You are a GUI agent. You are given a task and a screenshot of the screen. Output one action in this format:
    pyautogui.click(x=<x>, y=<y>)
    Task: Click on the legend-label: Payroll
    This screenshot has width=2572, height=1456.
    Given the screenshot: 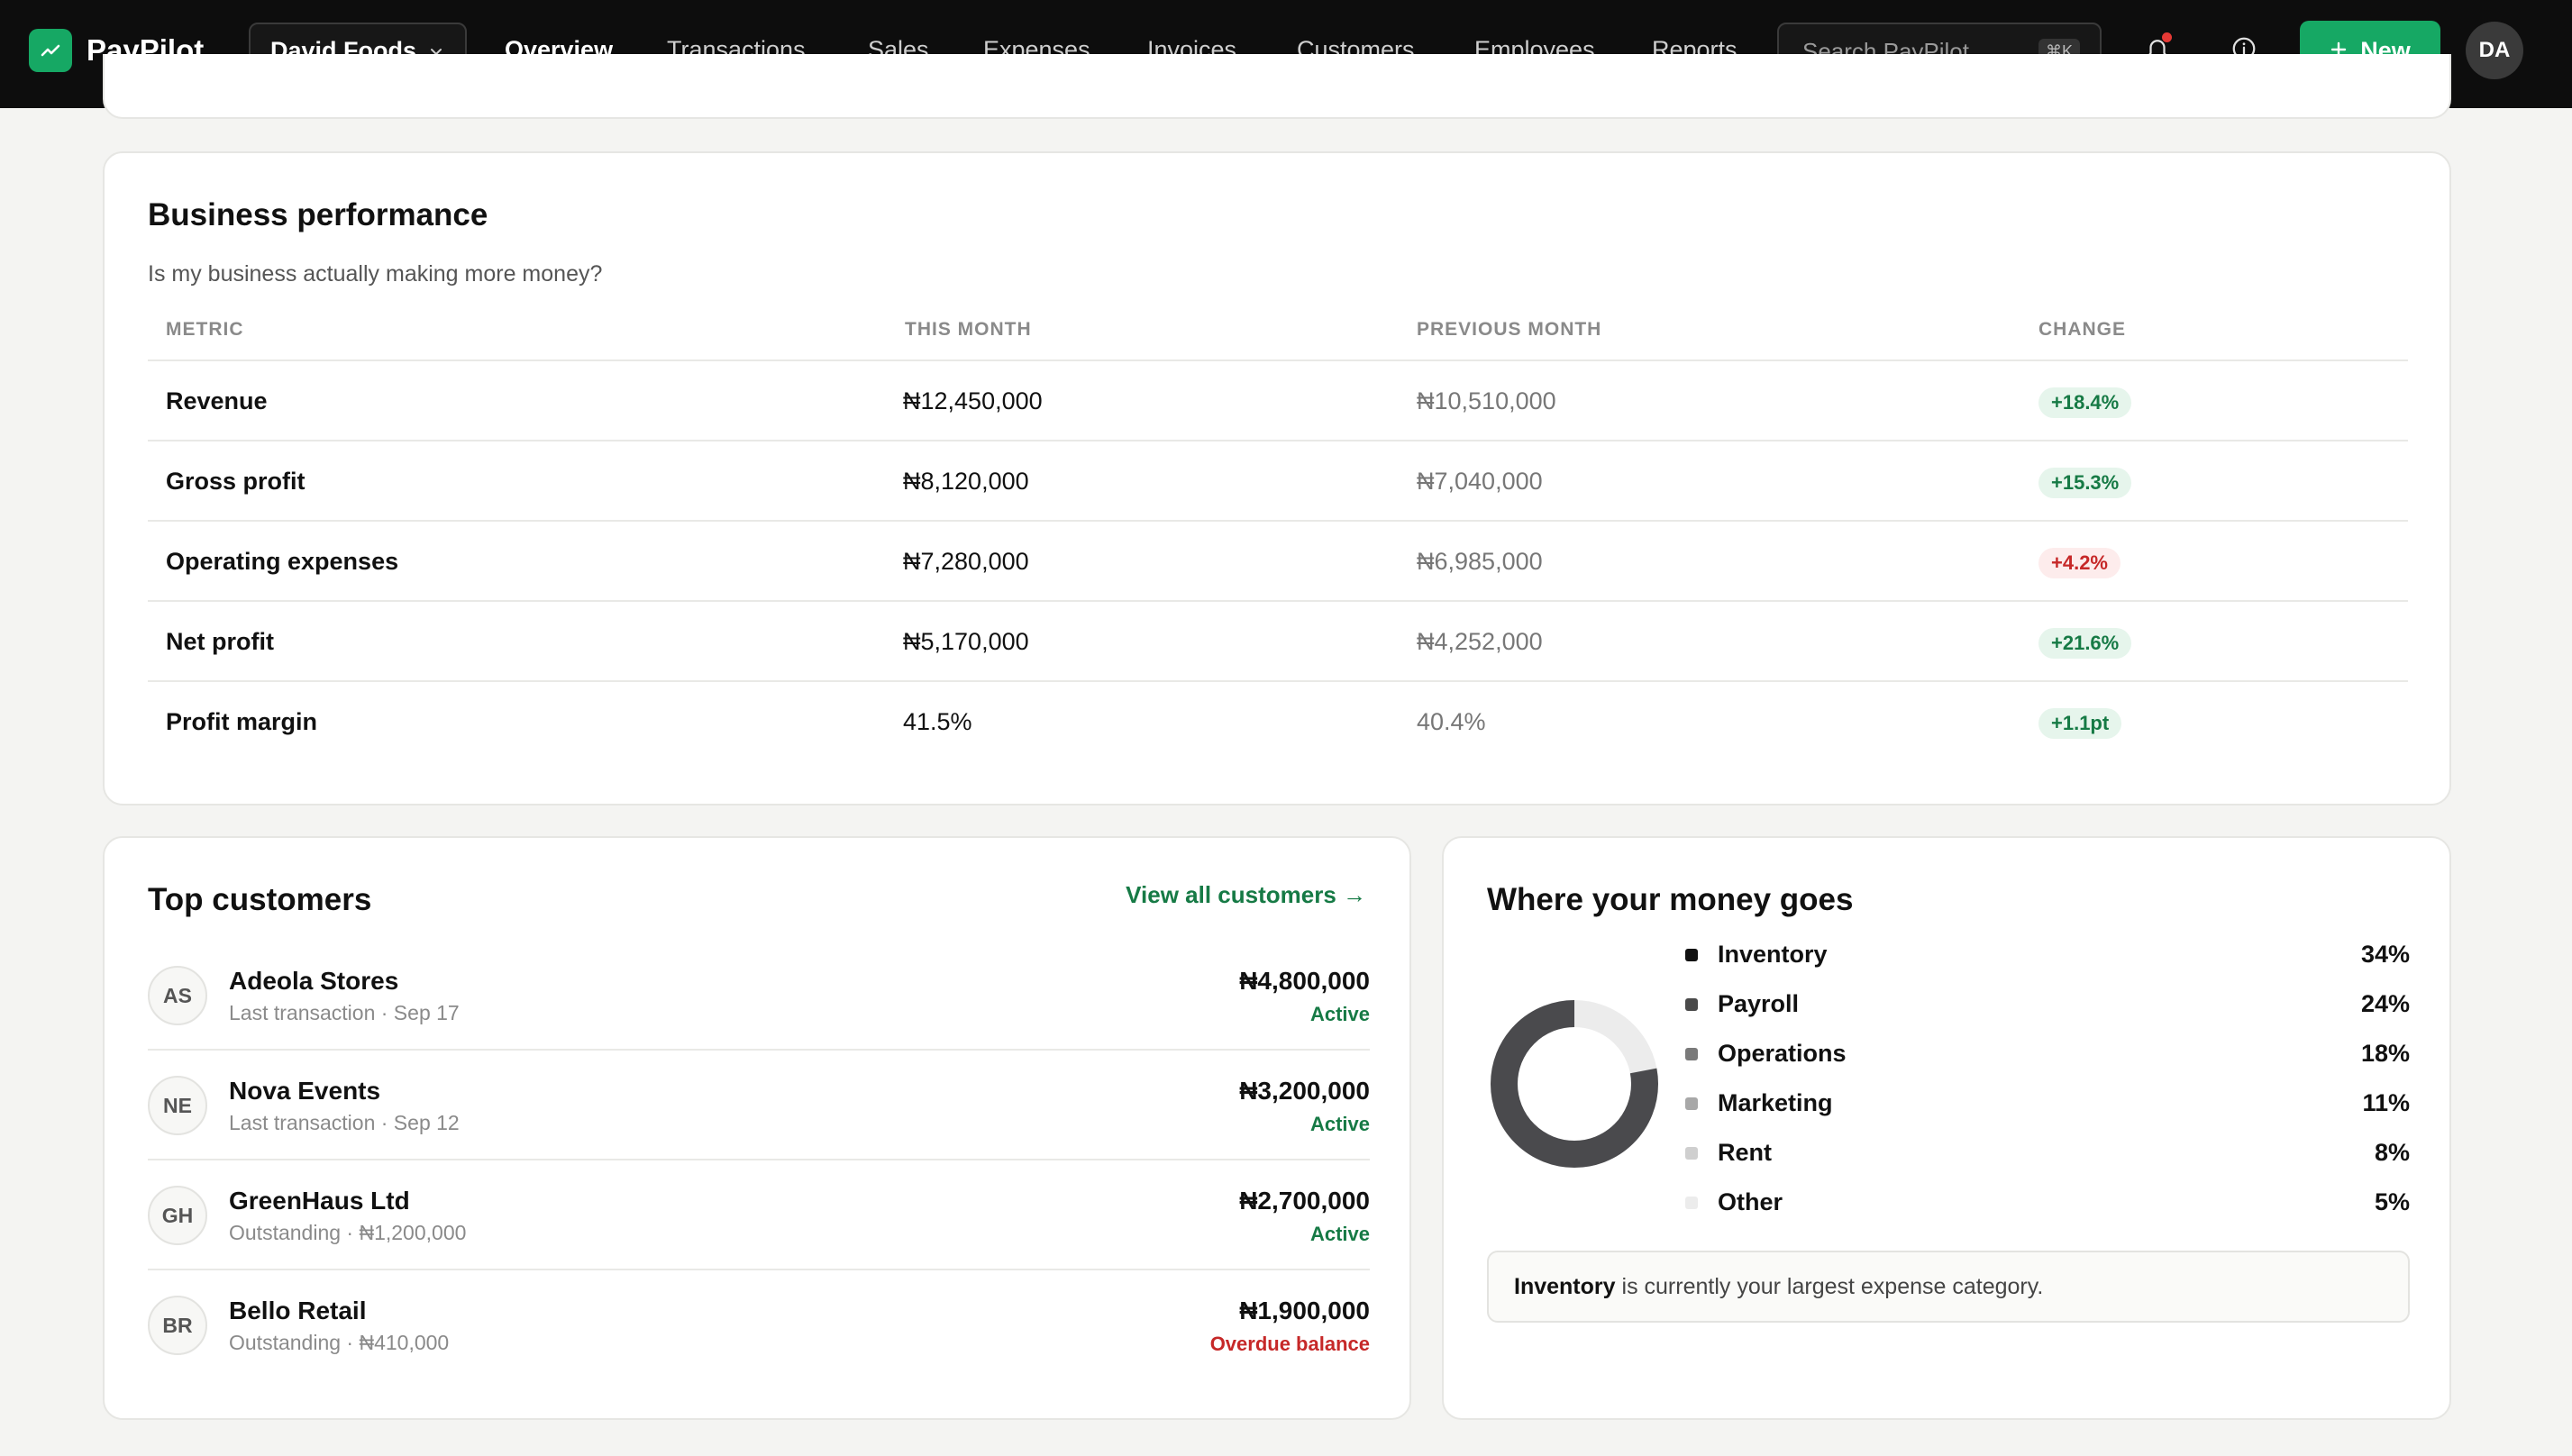 What is the action you would take?
    pyautogui.click(x=1759, y=1004)
    